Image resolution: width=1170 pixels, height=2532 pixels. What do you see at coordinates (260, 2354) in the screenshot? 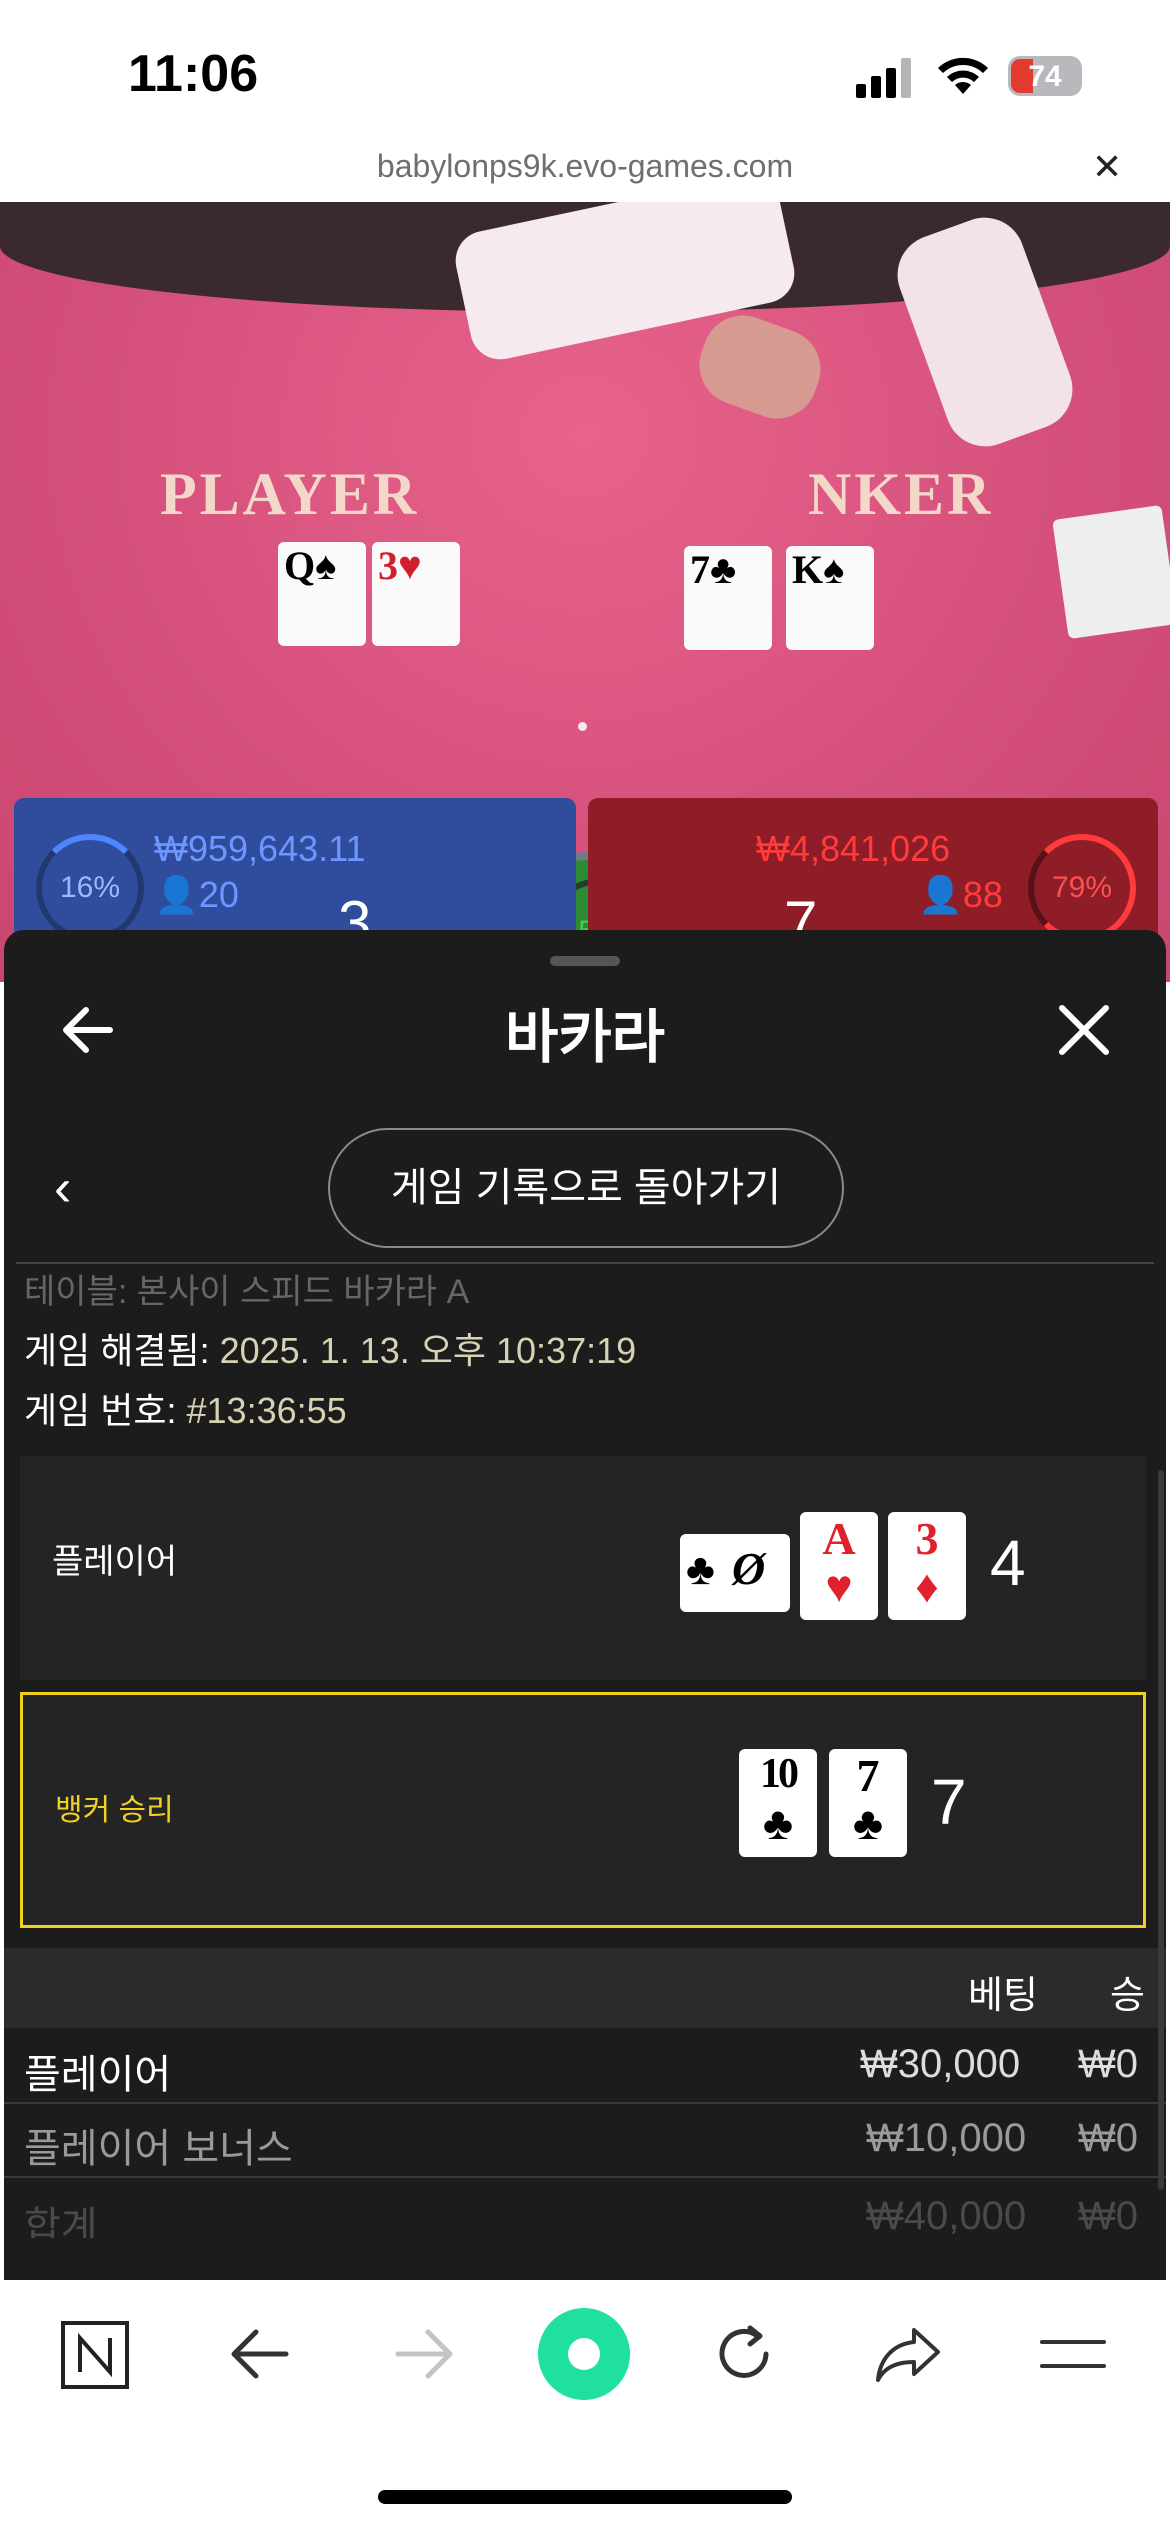
I see `back-icon` at bounding box center [260, 2354].